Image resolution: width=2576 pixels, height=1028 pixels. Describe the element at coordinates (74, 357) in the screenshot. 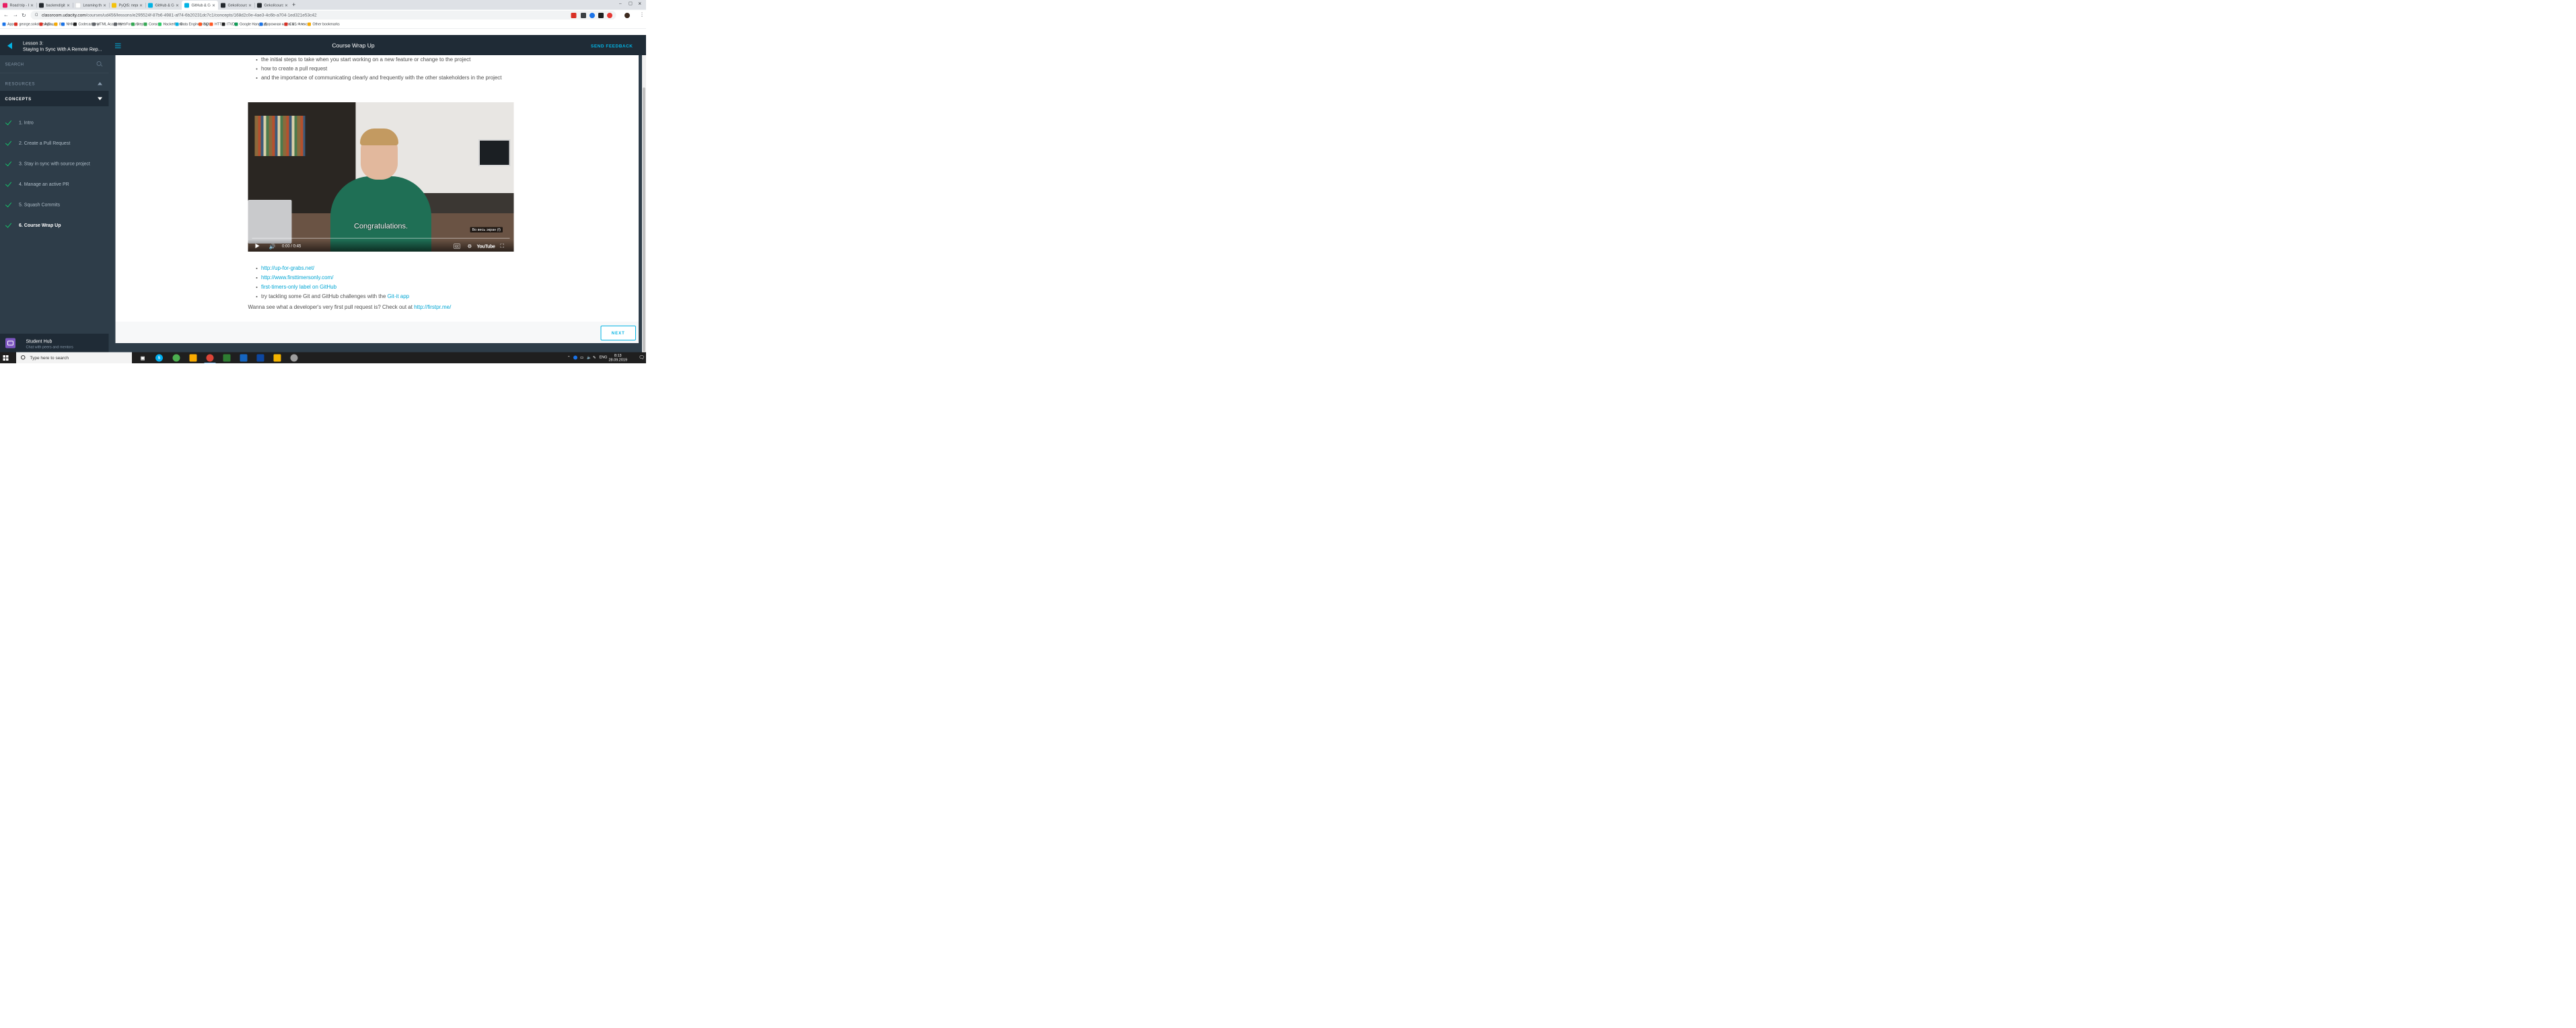

I see `taskbar-search: Type here to search` at that location.